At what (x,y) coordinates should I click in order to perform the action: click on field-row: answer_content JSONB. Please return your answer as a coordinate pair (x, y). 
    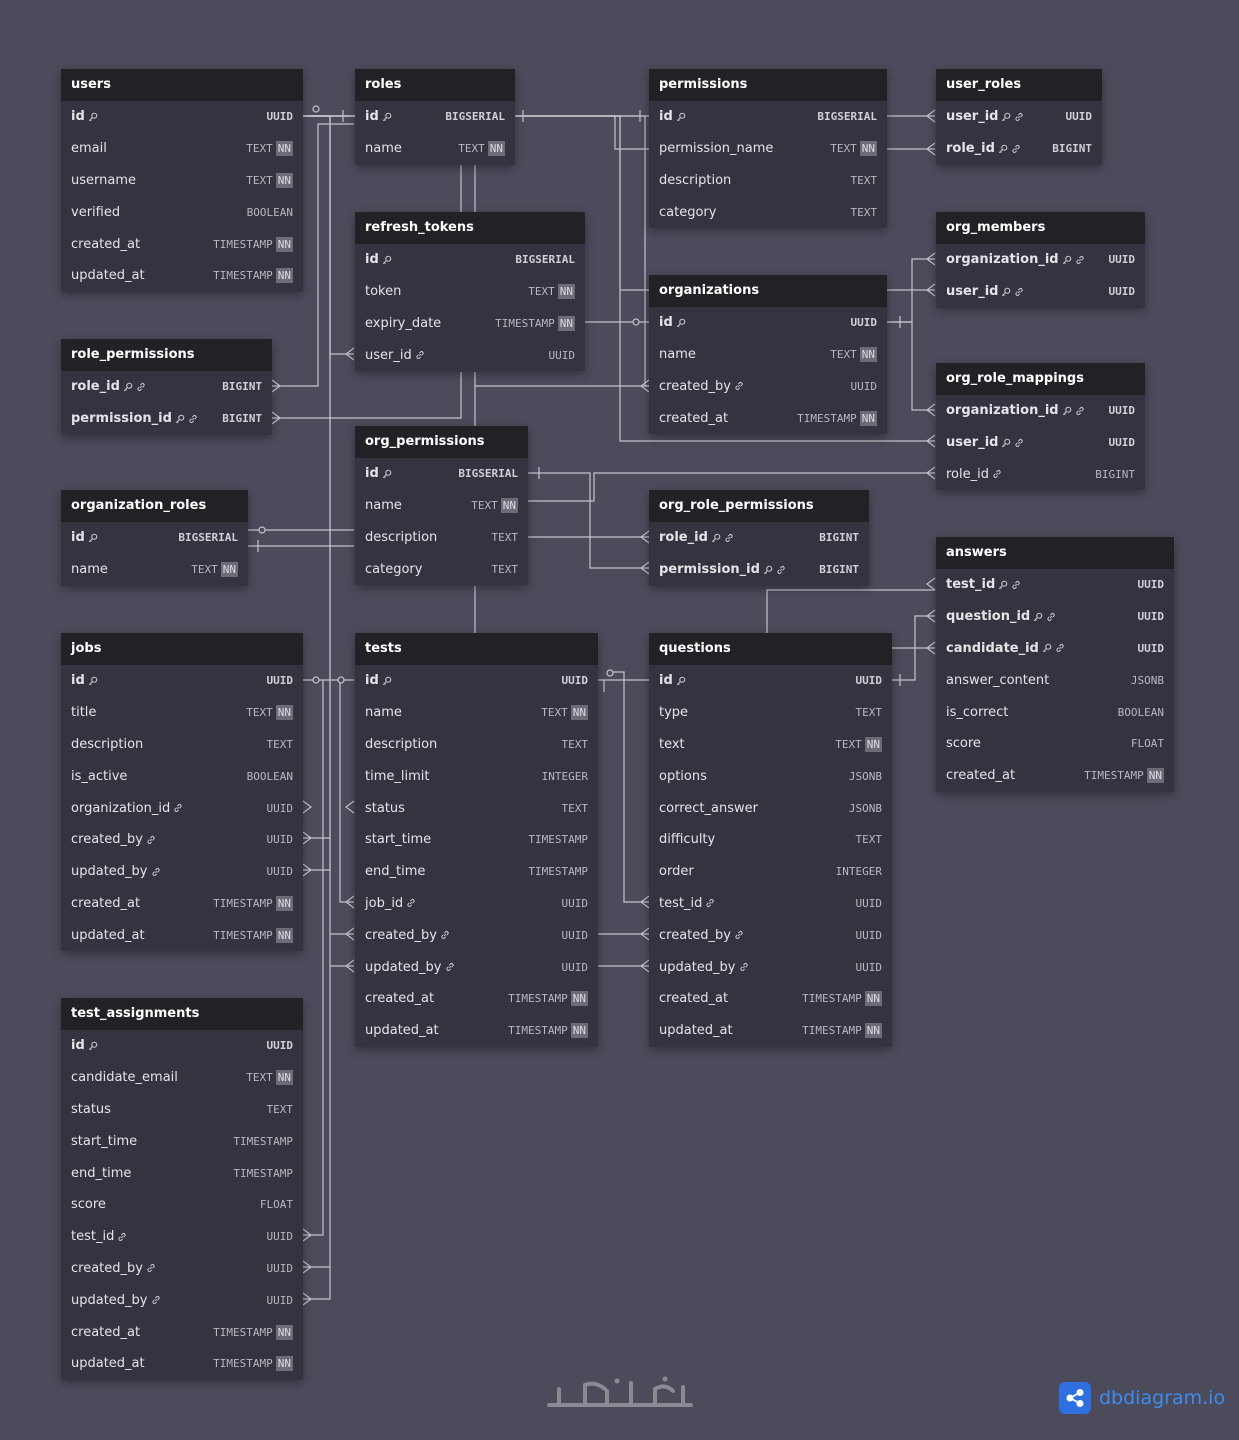
    Looking at the image, I should click on (1055, 680).